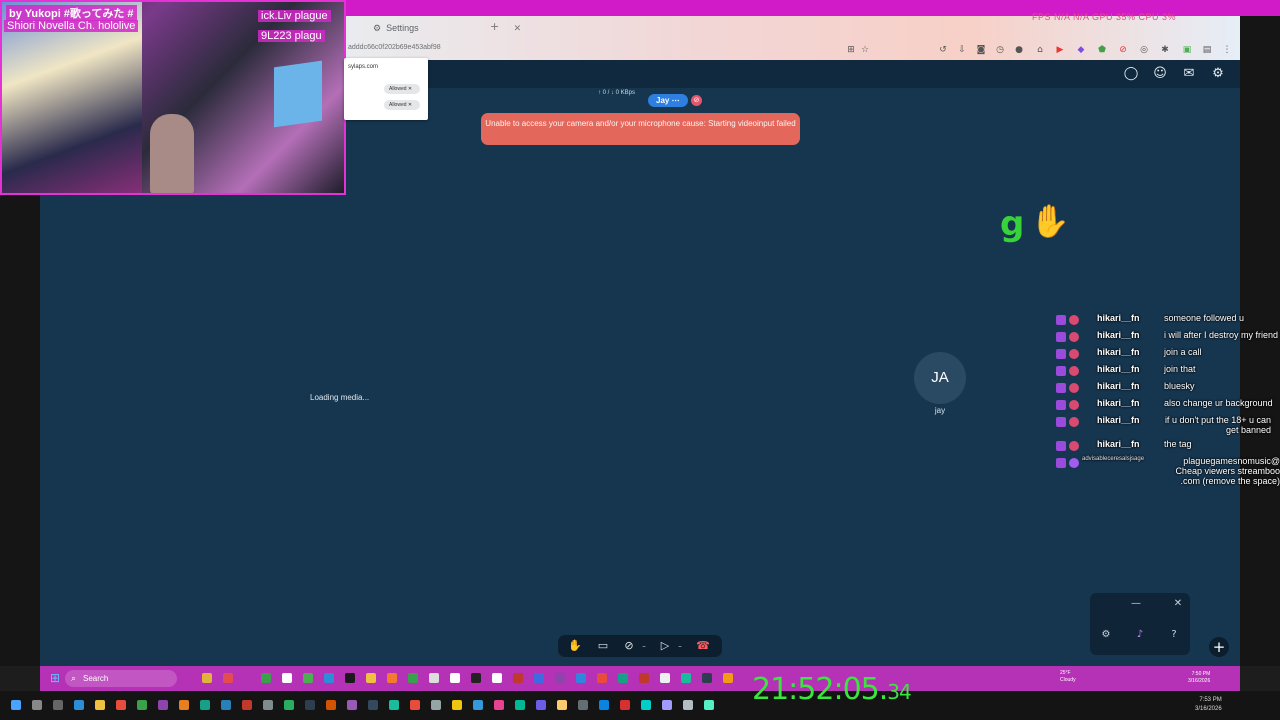  Describe the element at coordinates (1227, 50) in the screenshot. I see `menu-icon: ⋮` at that location.